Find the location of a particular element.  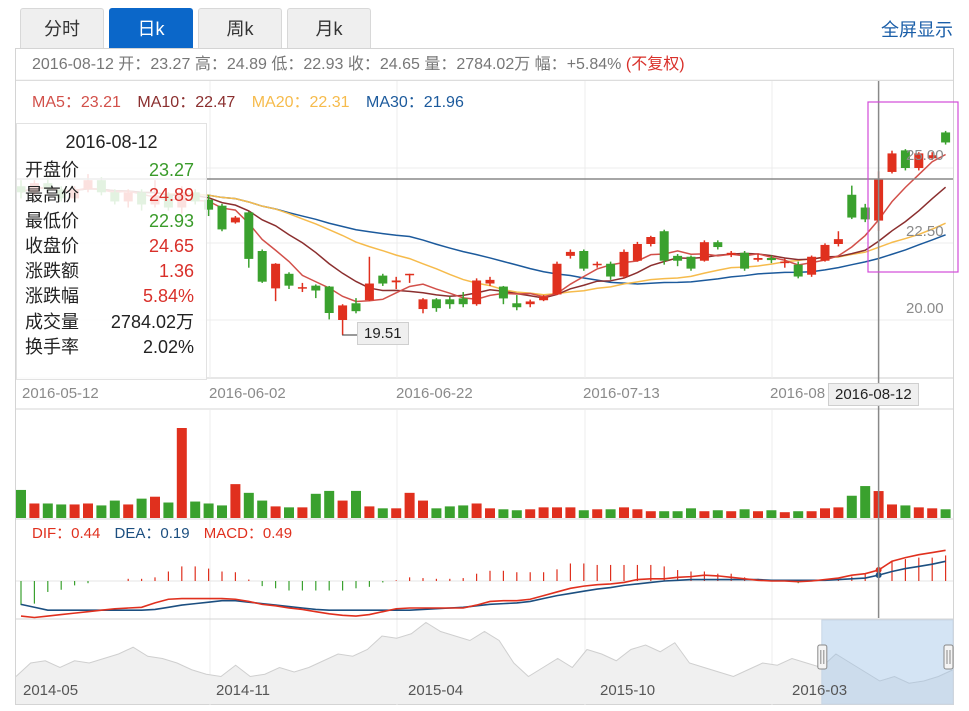

info-date: 2016-08-12 is located at coordinates (73, 64).